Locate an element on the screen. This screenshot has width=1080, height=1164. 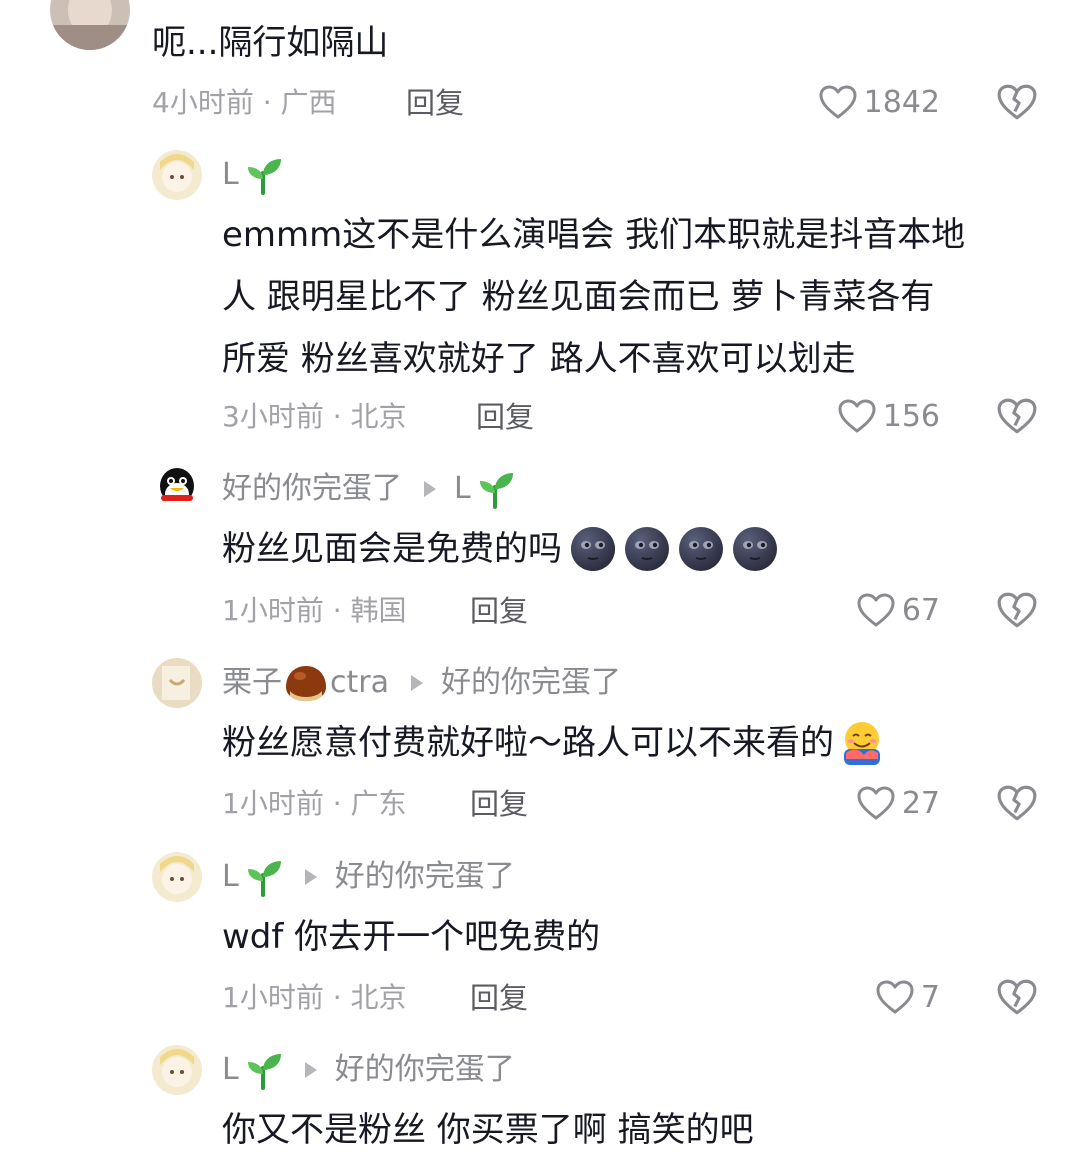
chestnut-icon is located at coordinates (306, 684).